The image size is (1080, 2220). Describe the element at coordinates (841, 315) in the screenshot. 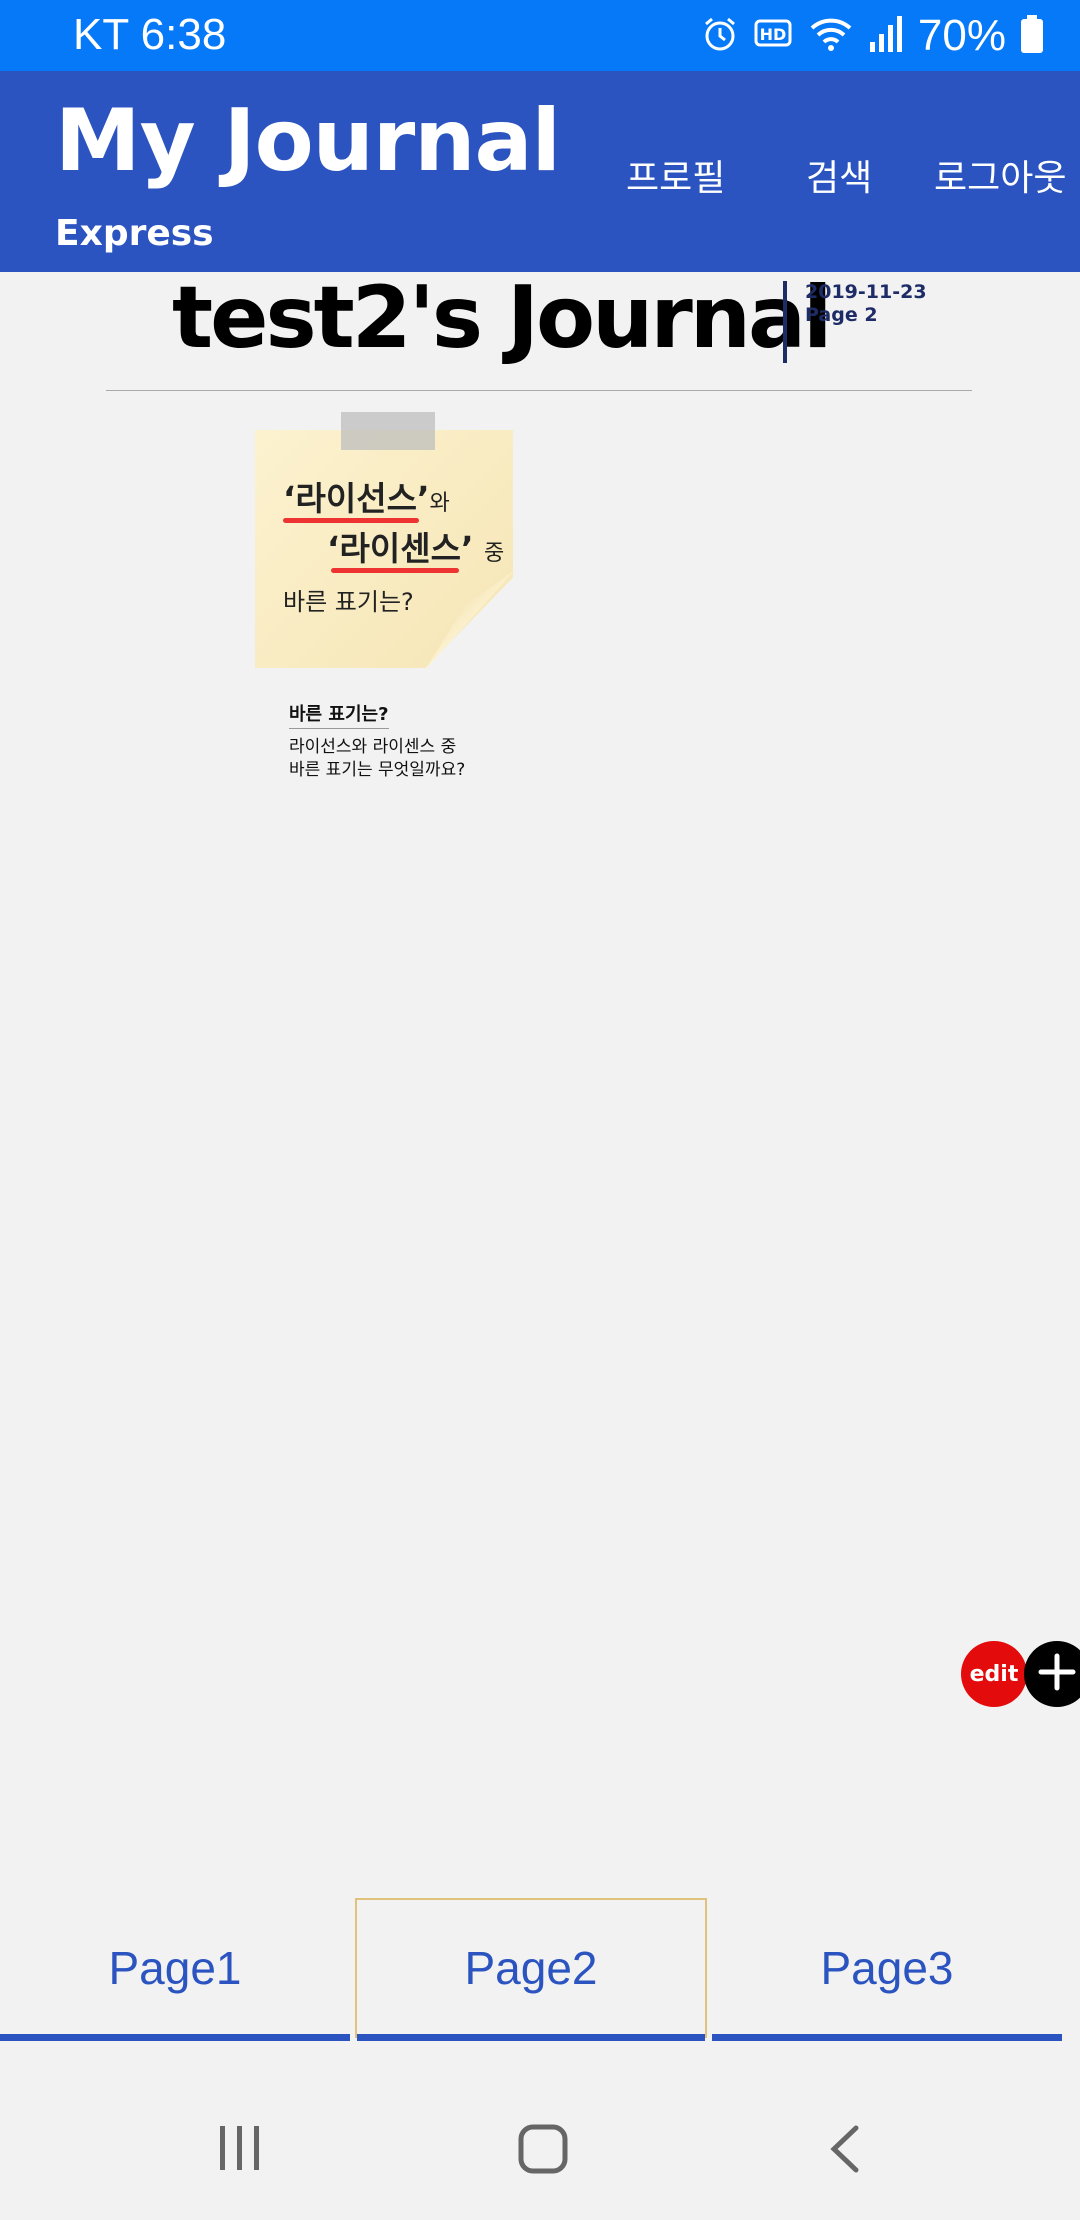

I see `journal-page: Page 2` at that location.